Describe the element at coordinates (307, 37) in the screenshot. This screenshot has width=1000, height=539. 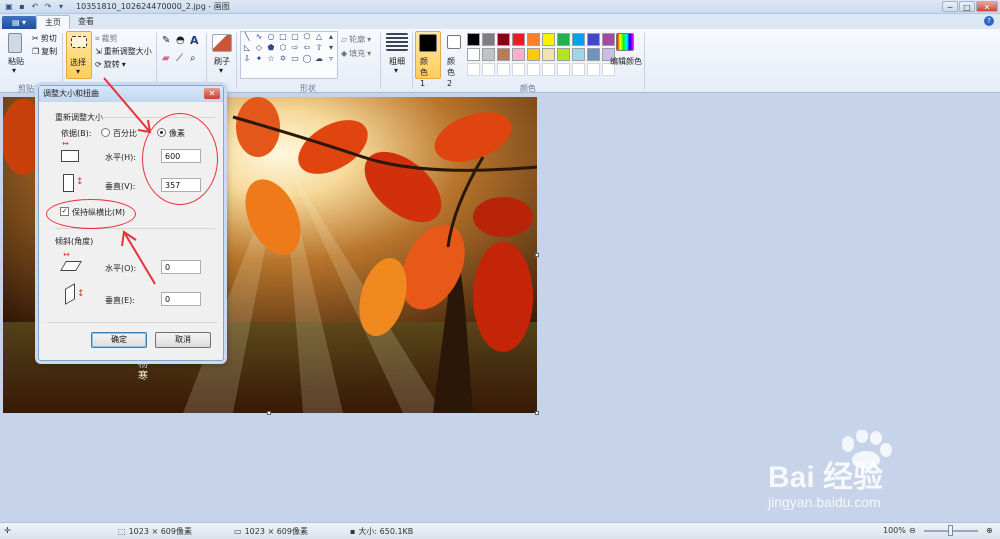
I see `polygon-shape-icon: ⬠` at that location.